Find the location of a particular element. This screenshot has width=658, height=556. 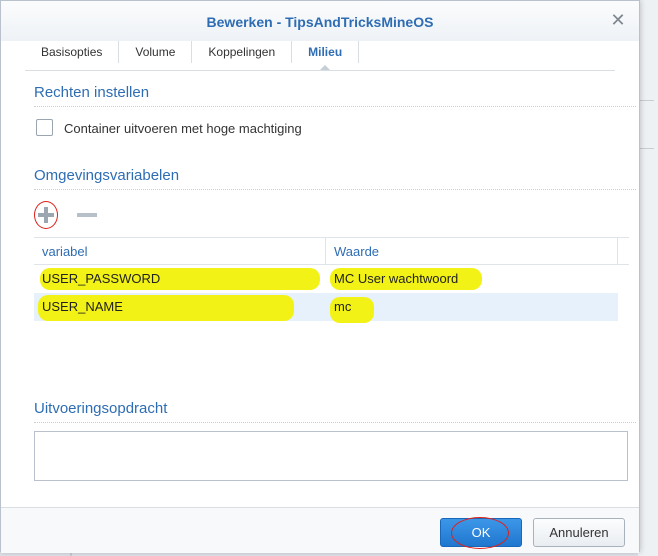

column-header-variable: variabel is located at coordinates (180, 251).